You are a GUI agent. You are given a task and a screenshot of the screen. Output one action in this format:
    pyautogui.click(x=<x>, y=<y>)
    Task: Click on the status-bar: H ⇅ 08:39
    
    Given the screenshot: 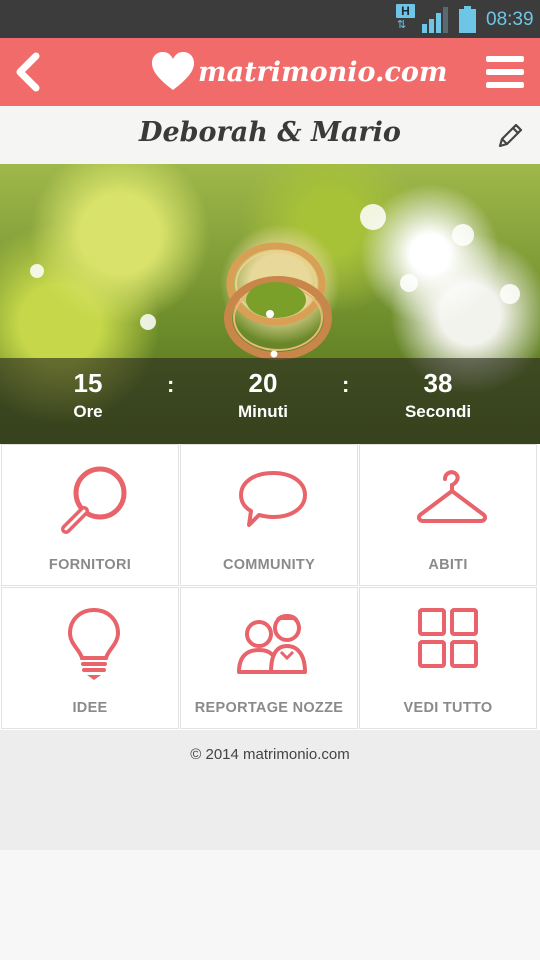 What is the action you would take?
    pyautogui.click(x=270, y=19)
    